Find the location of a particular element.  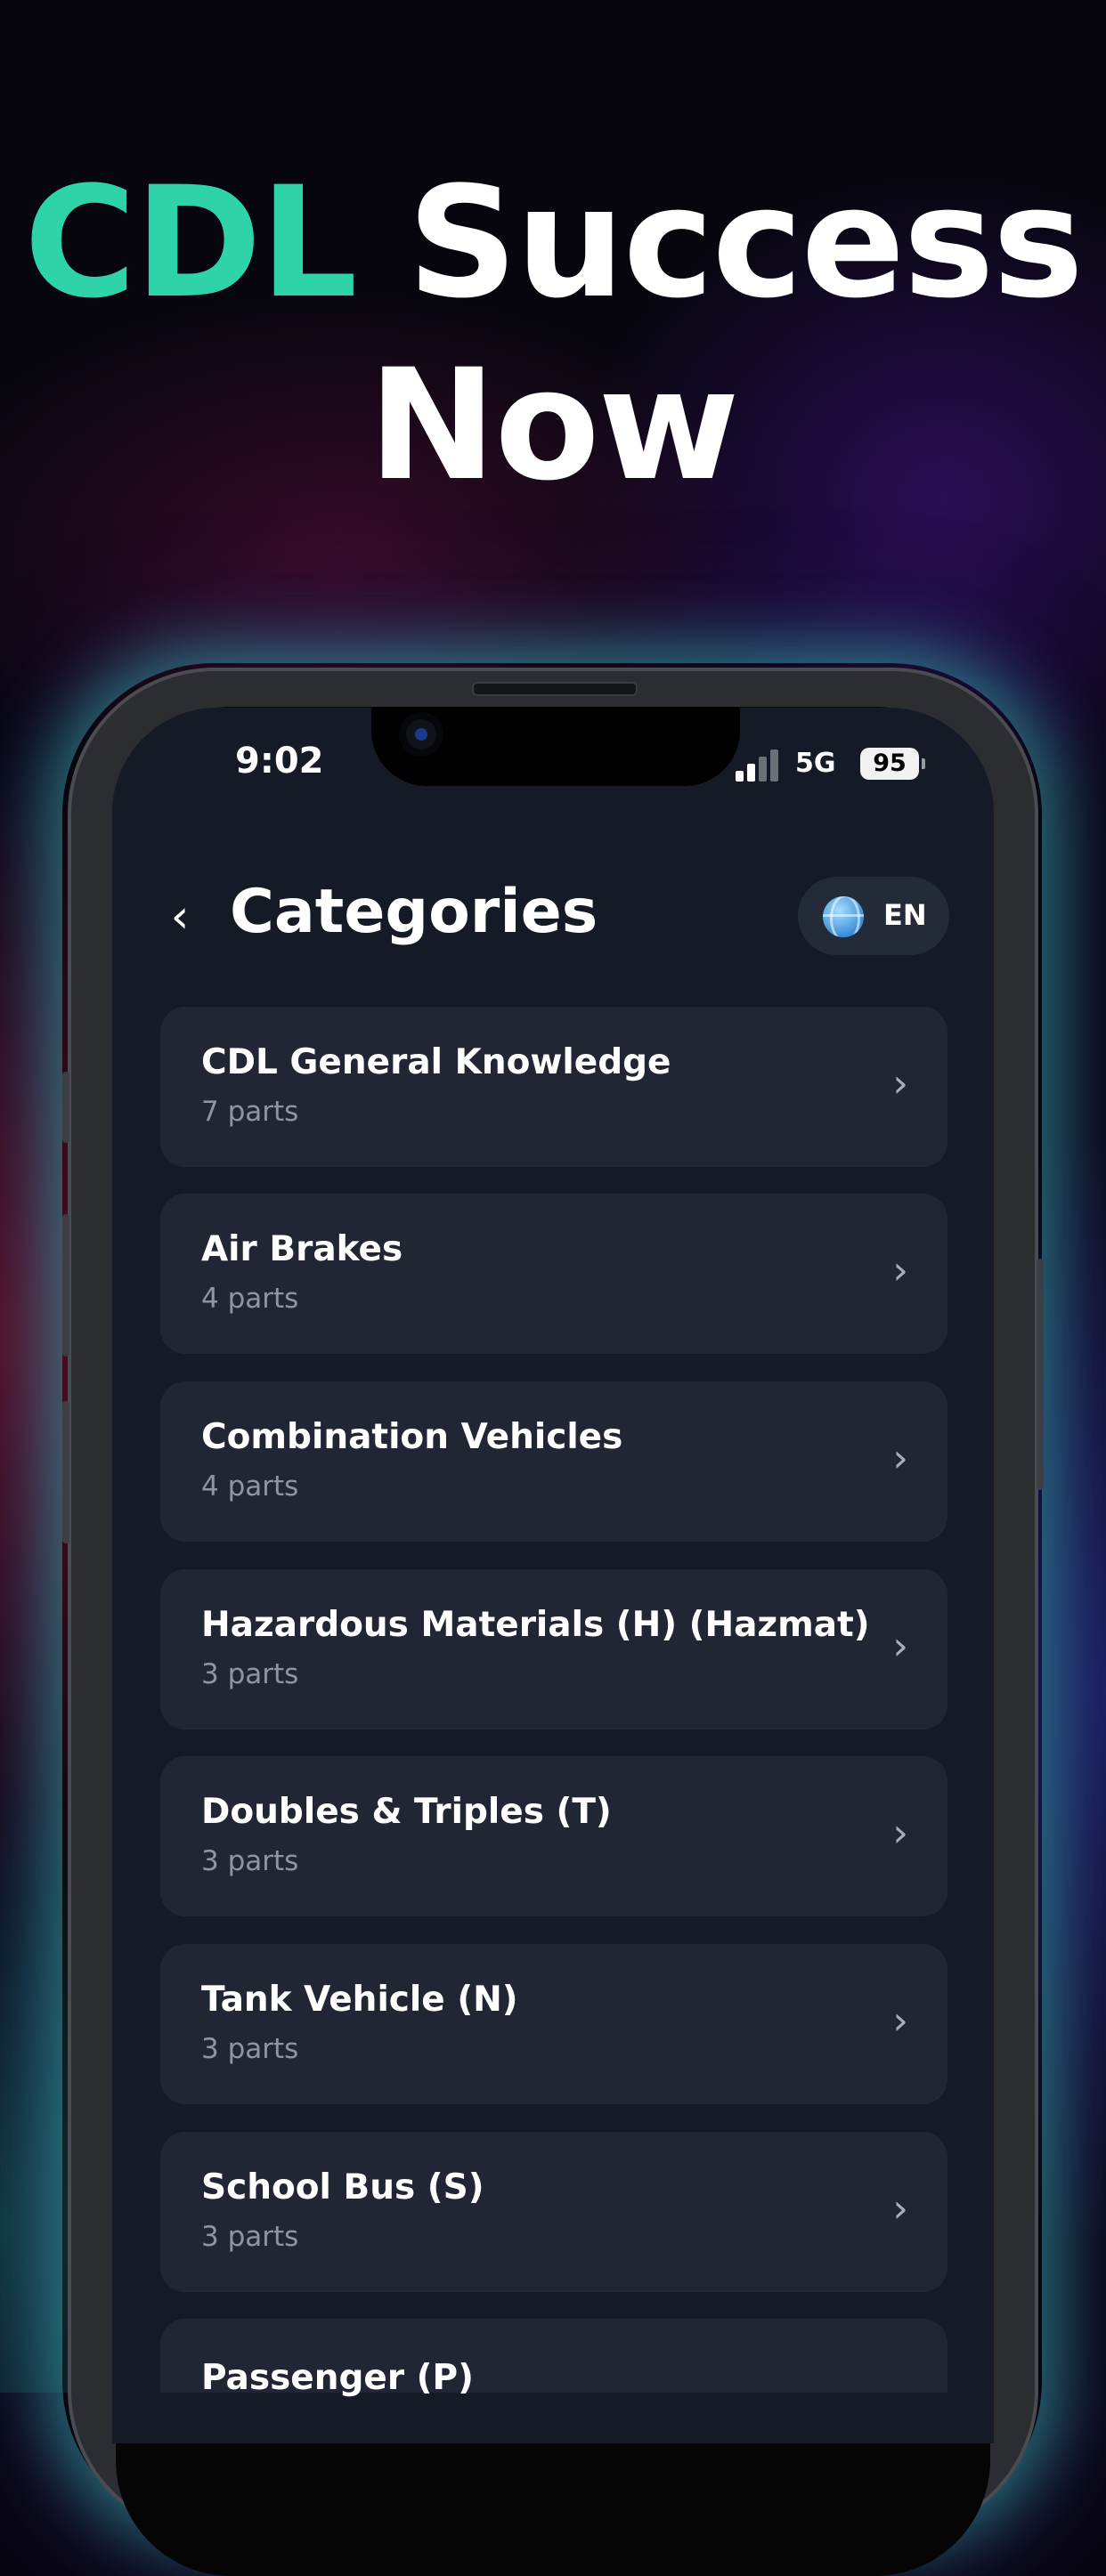

category-title: CDL General Knowledge is located at coordinates (436, 1062).